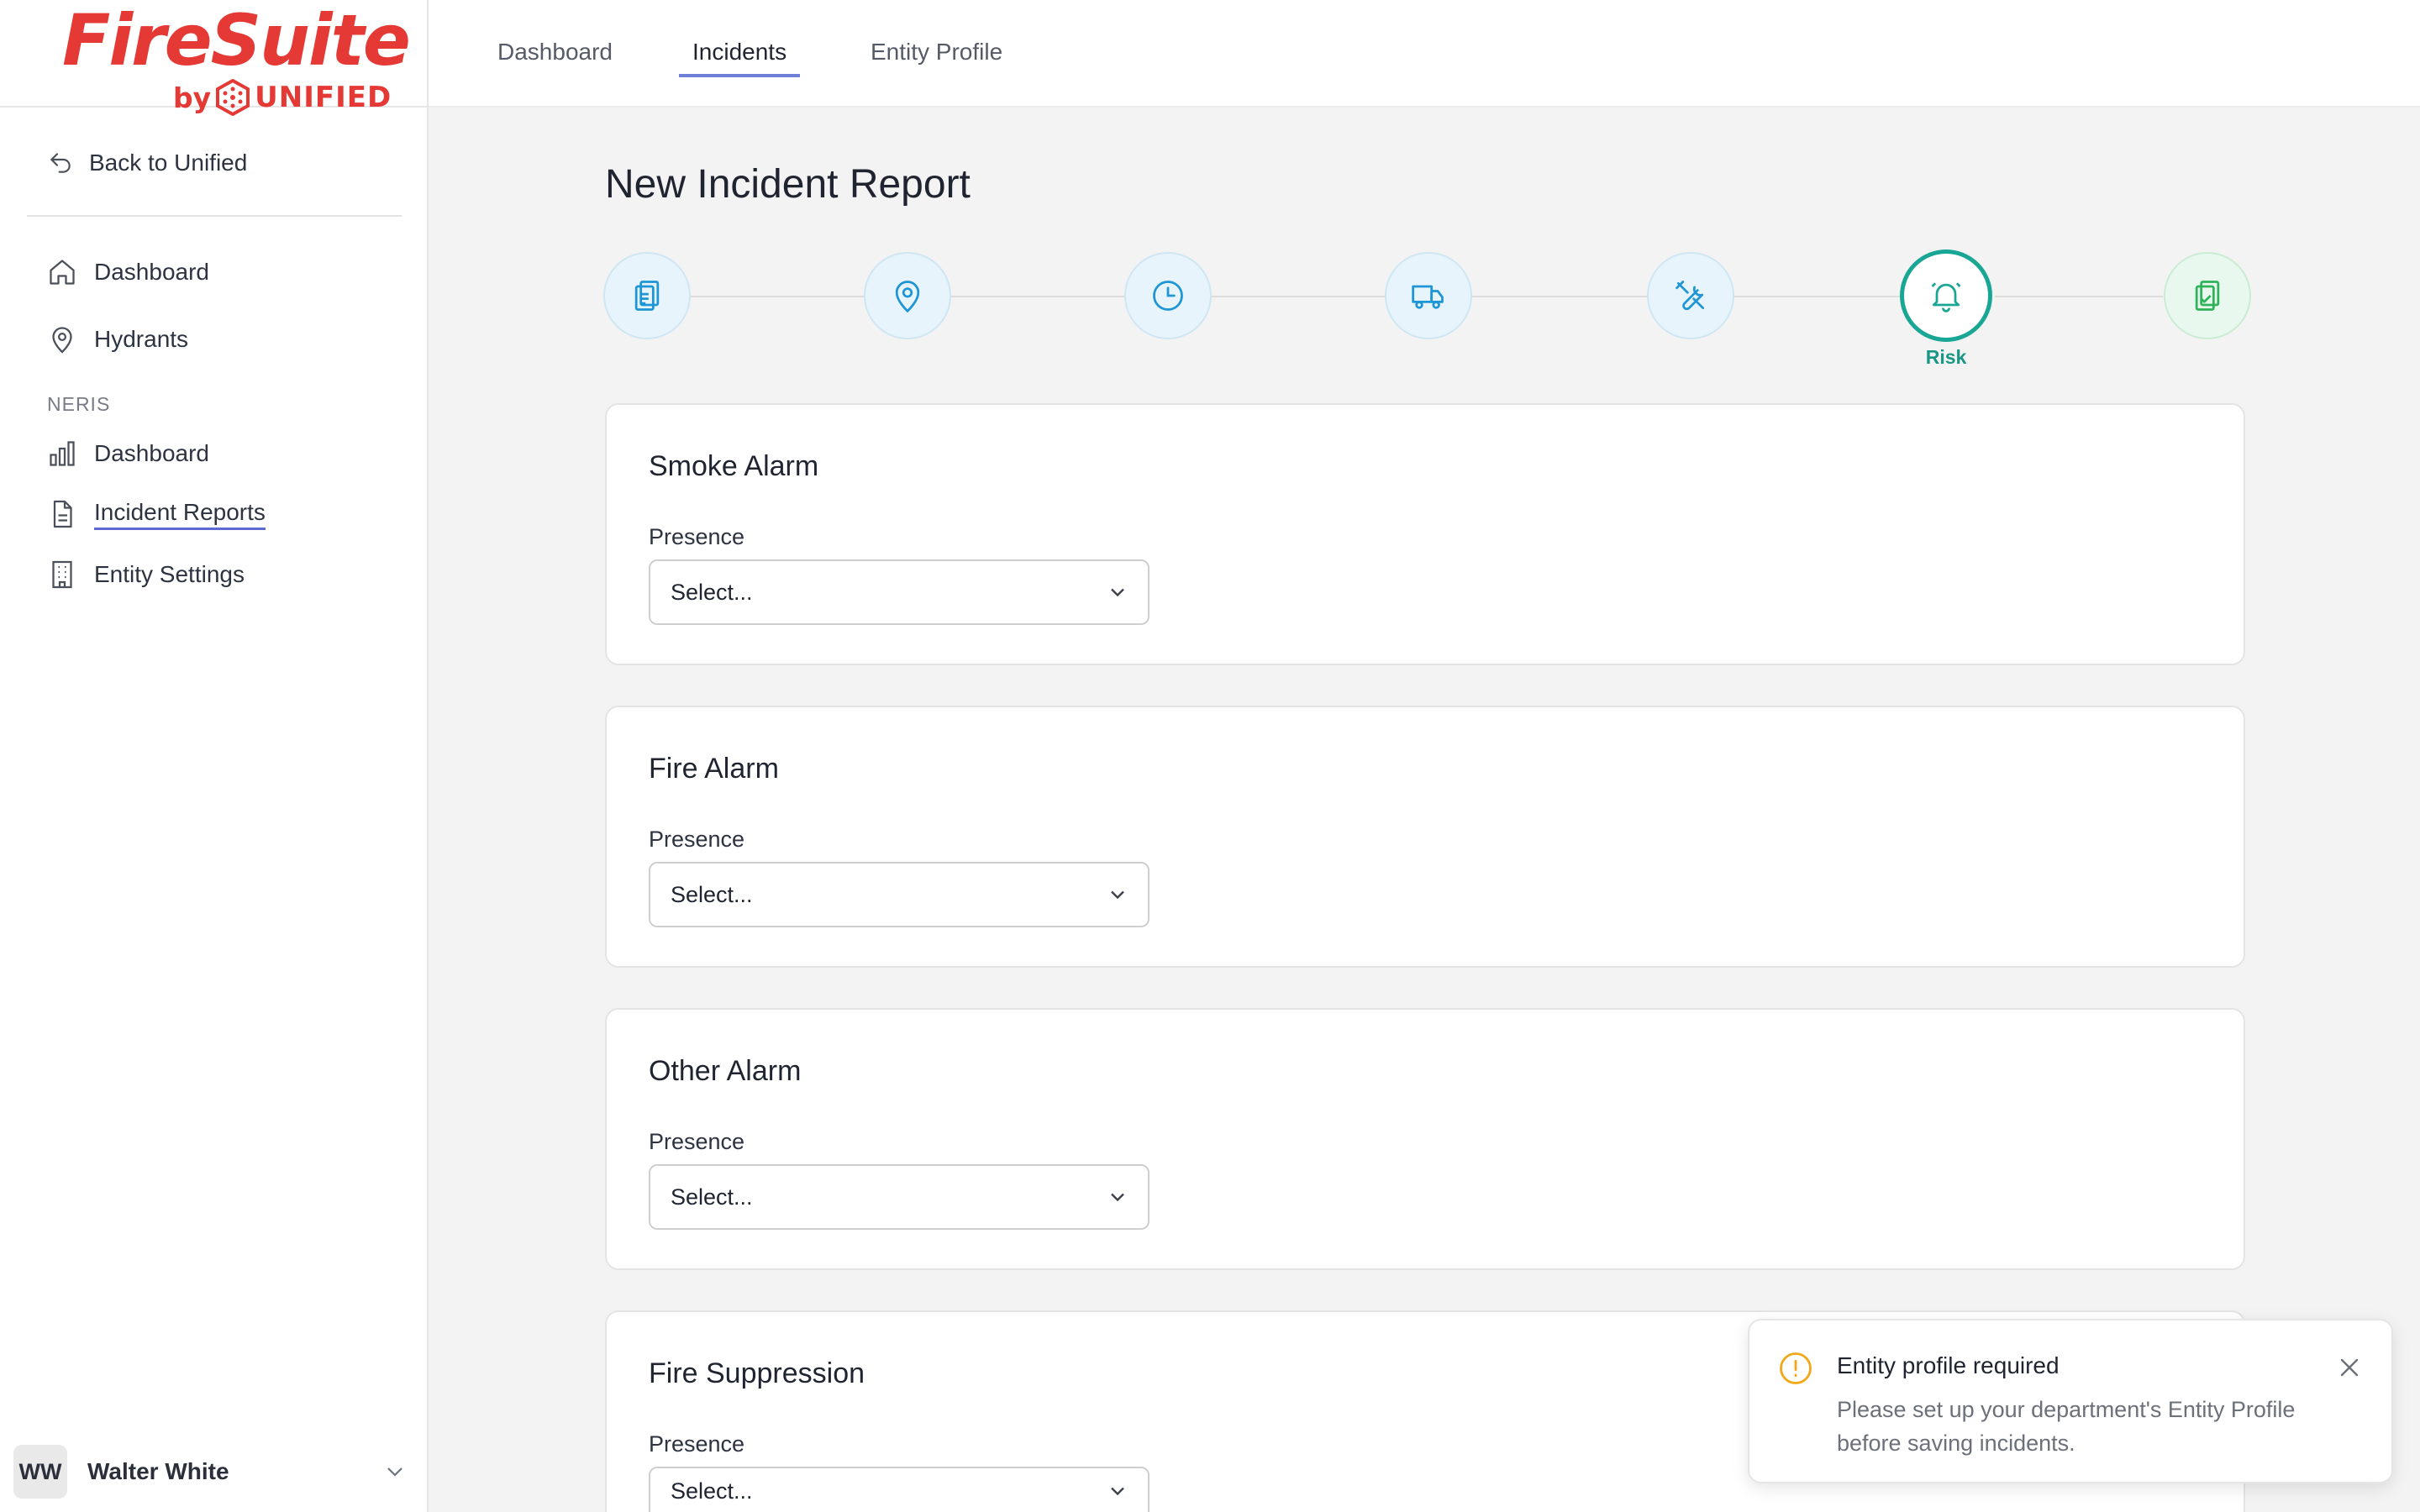 The height and width of the screenshot is (1512, 2420). I want to click on sidebar-item-dashboard: Dashboard, so click(128, 272).